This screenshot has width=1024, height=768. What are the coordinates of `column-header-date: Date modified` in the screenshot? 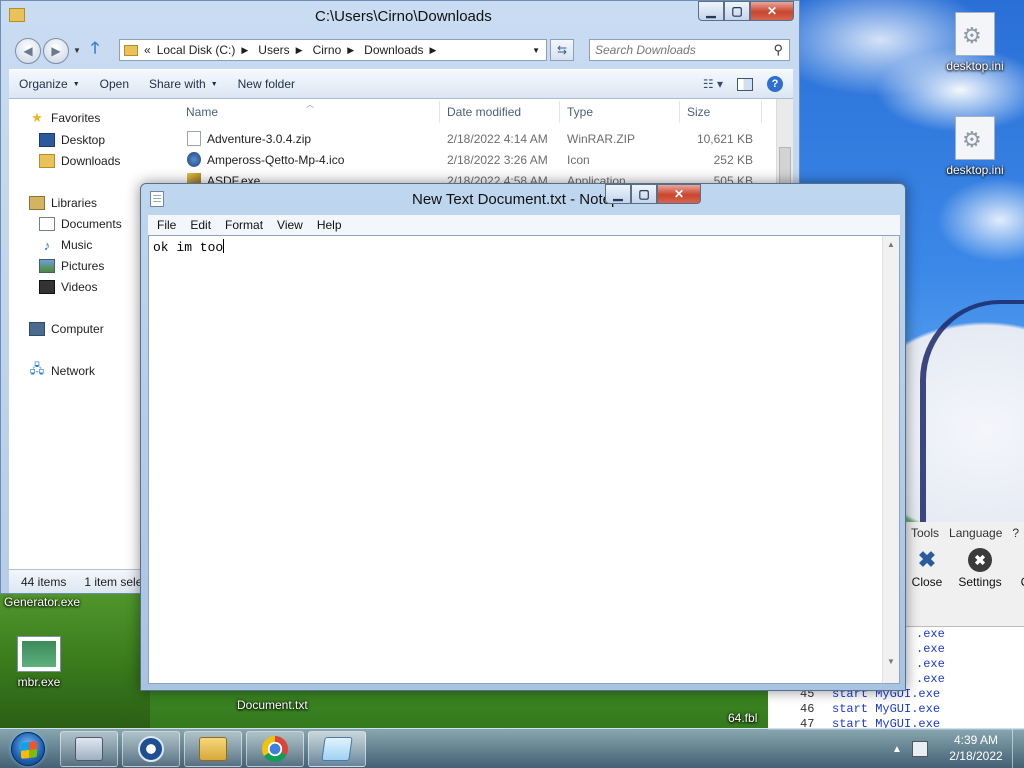 It's located at (484, 112).